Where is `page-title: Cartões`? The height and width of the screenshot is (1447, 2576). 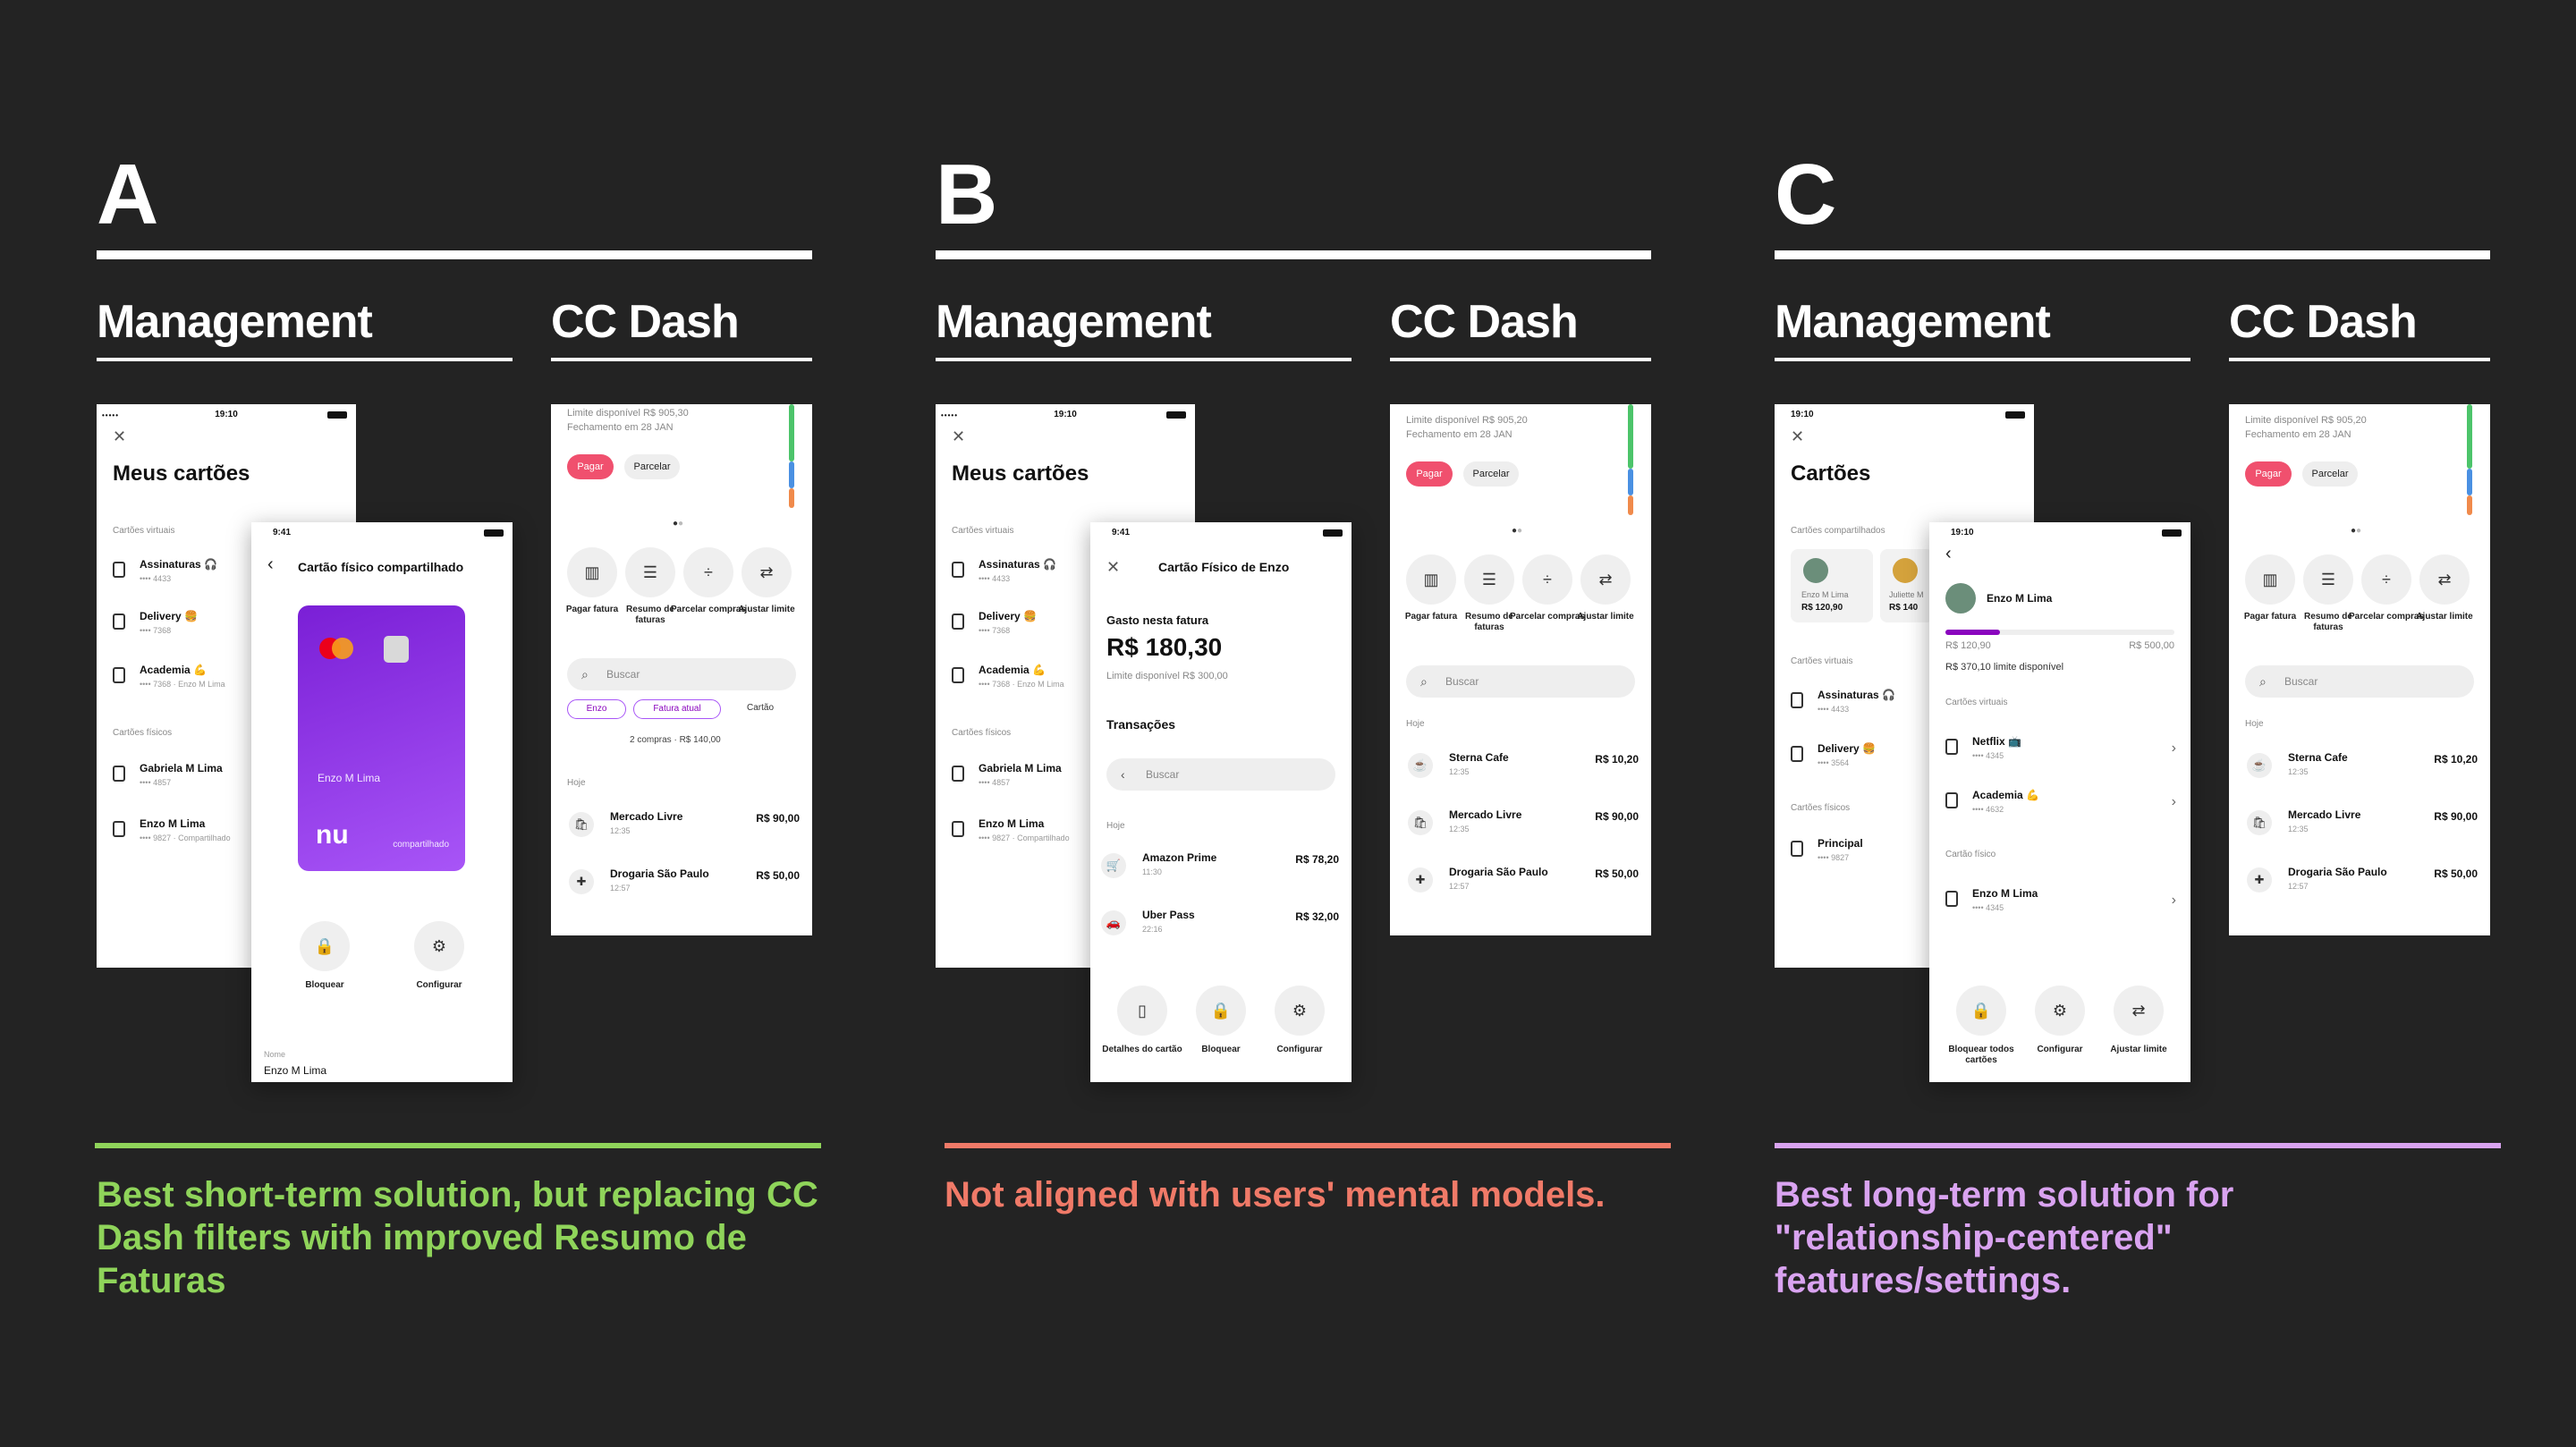 page-title: Cartões is located at coordinates (1831, 473).